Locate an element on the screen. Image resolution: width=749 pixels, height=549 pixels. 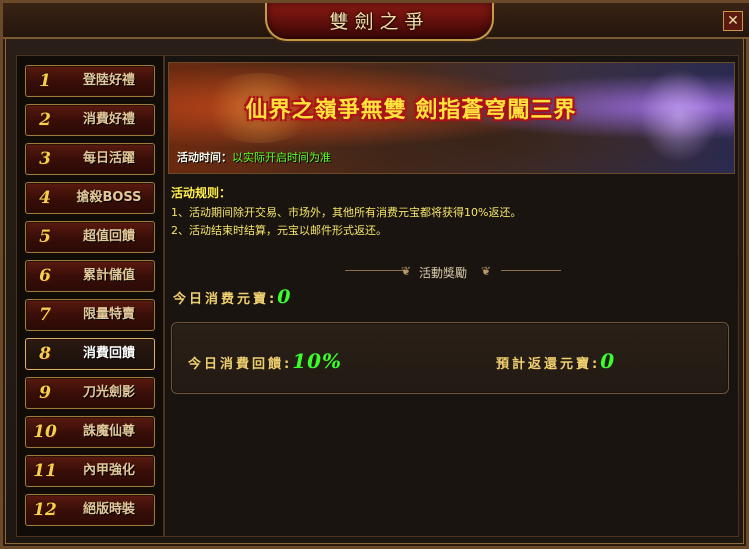
sidebar-item-demon-slayer: 10 誅魔仙尊 is located at coordinates (90, 432).